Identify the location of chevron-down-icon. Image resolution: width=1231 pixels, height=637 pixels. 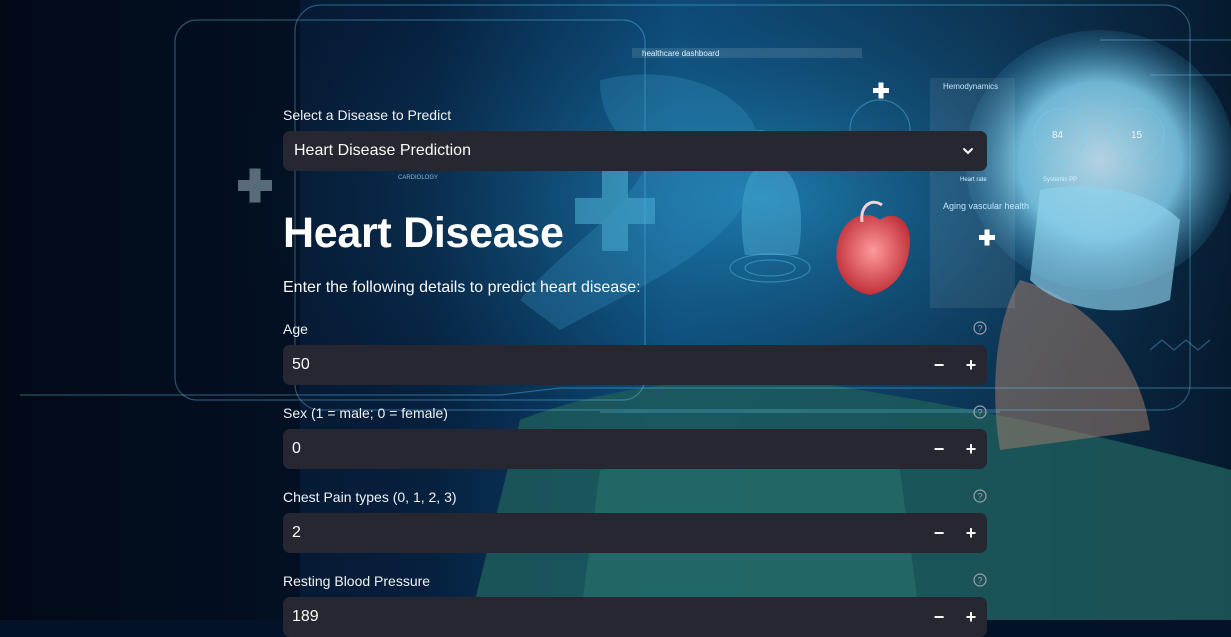
(968, 151).